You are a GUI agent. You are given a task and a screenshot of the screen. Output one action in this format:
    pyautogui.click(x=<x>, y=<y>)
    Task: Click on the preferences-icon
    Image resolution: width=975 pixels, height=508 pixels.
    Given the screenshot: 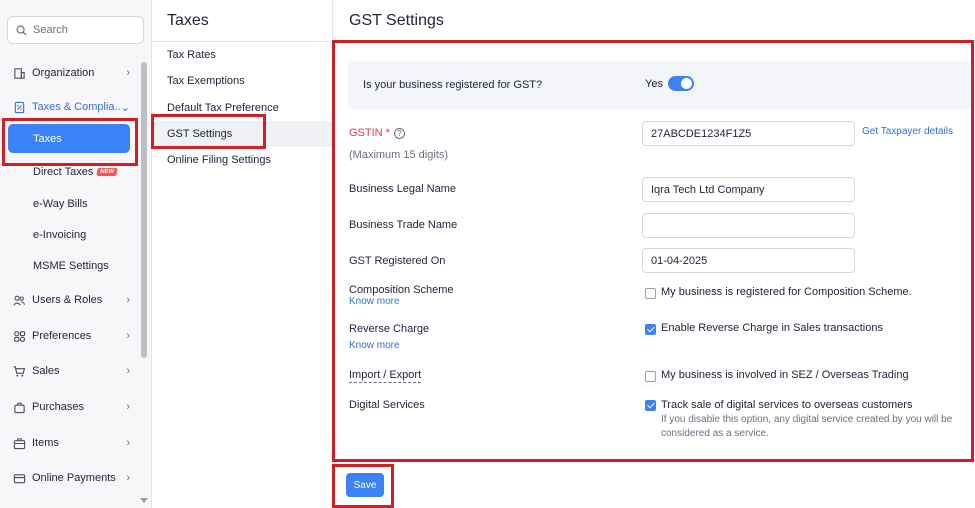 What is the action you would take?
    pyautogui.click(x=19, y=336)
    